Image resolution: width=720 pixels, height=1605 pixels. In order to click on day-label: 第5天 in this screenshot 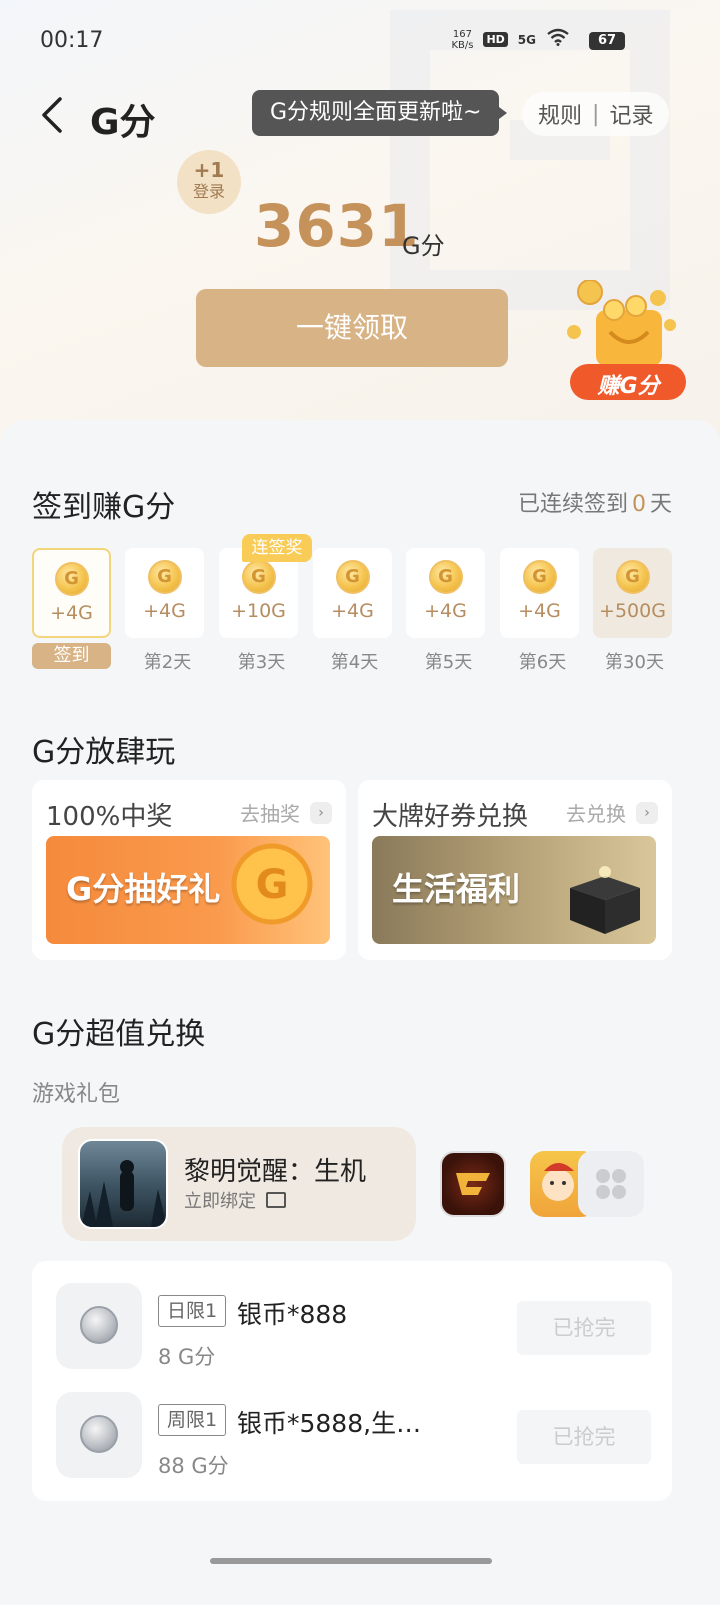, I will do `click(448, 662)`.